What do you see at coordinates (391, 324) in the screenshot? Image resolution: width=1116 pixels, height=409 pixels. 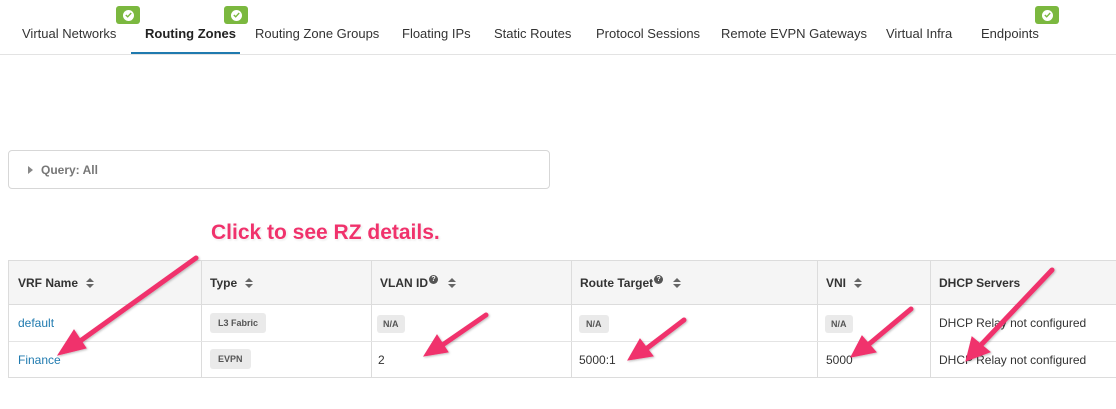 I see `vlan-id-na-tag: N/A` at bounding box center [391, 324].